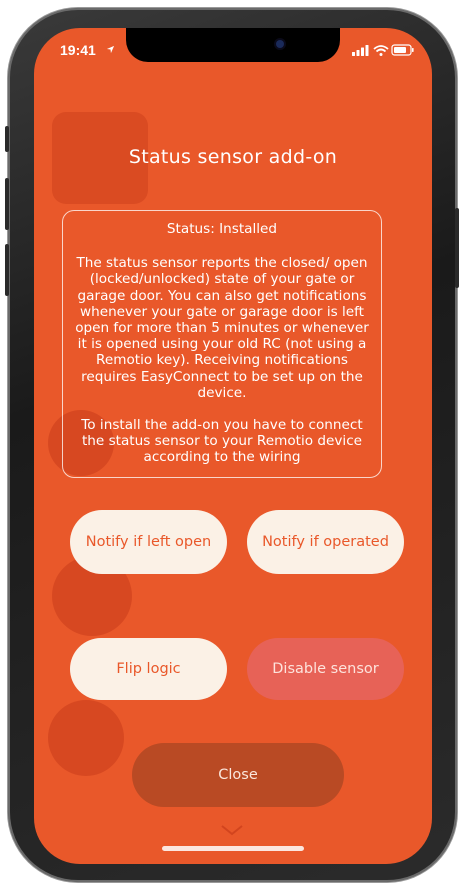 The width and height of the screenshot is (465, 890). What do you see at coordinates (233, 50) in the screenshot?
I see `status-bar: 19:41` at bounding box center [233, 50].